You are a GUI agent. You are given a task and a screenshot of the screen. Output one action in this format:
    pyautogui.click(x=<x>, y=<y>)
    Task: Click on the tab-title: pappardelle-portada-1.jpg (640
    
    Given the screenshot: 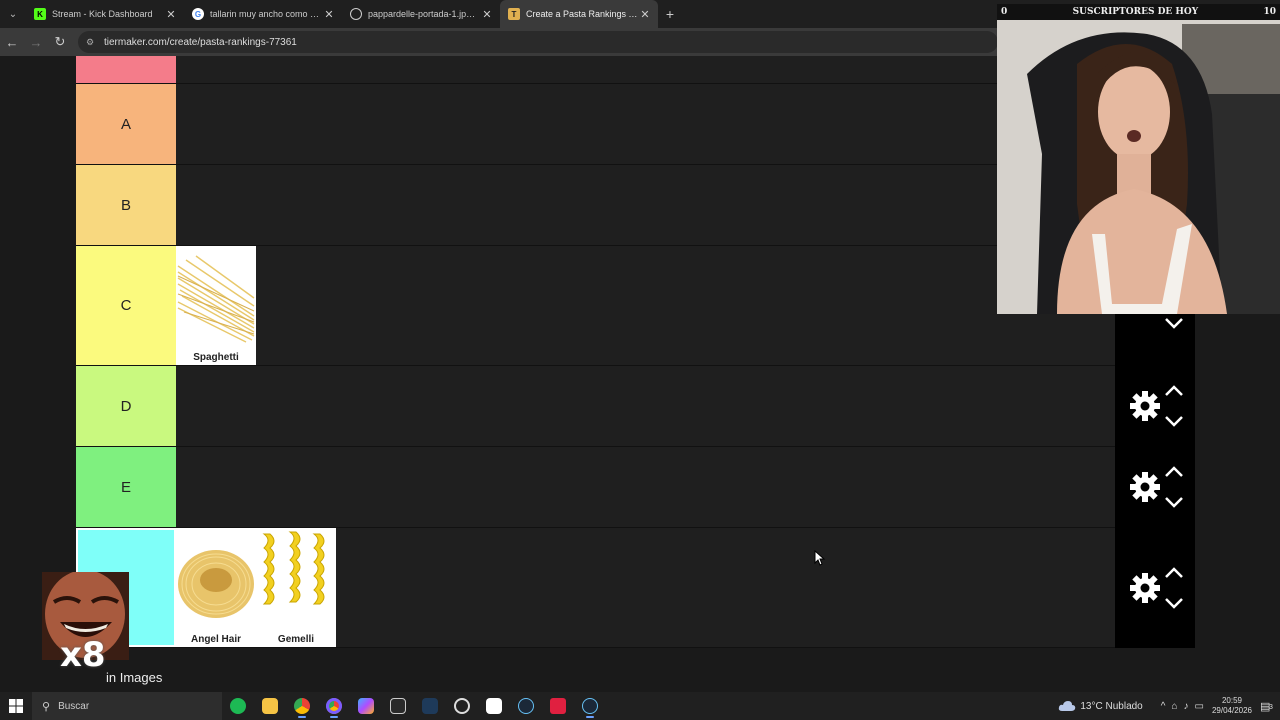 What is the action you would take?
    pyautogui.click(x=424, y=14)
    